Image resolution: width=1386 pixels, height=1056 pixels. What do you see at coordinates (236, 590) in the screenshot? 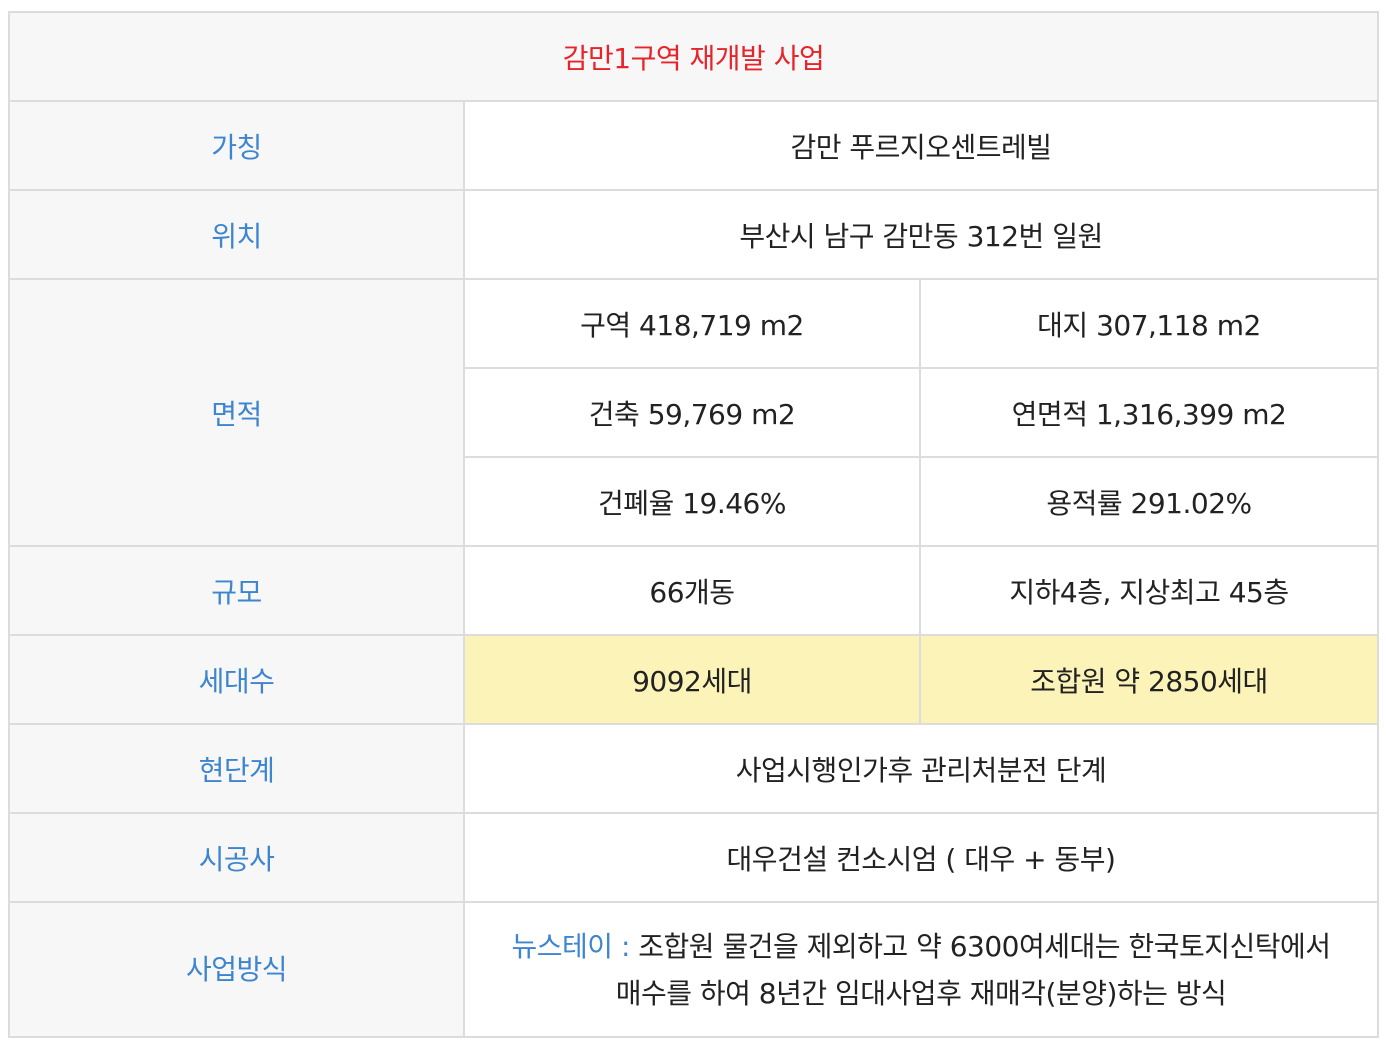
I see `scale-label: 규모` at bounding box center [236, 590].